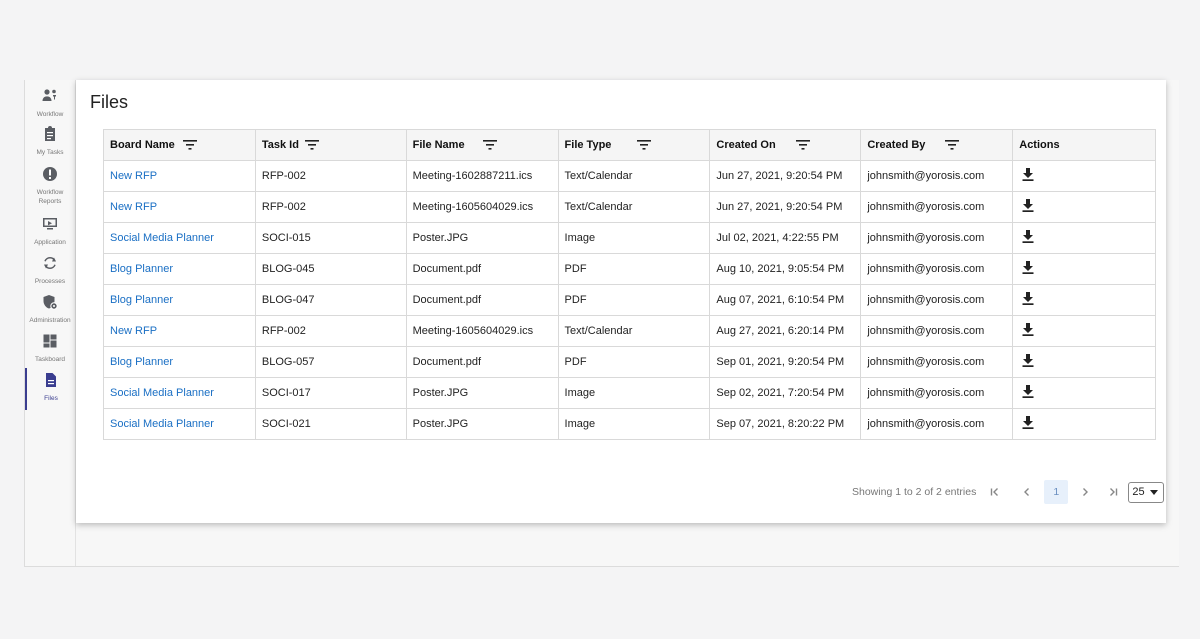  I want to click on column-header: Task Id, so click(330, 145).